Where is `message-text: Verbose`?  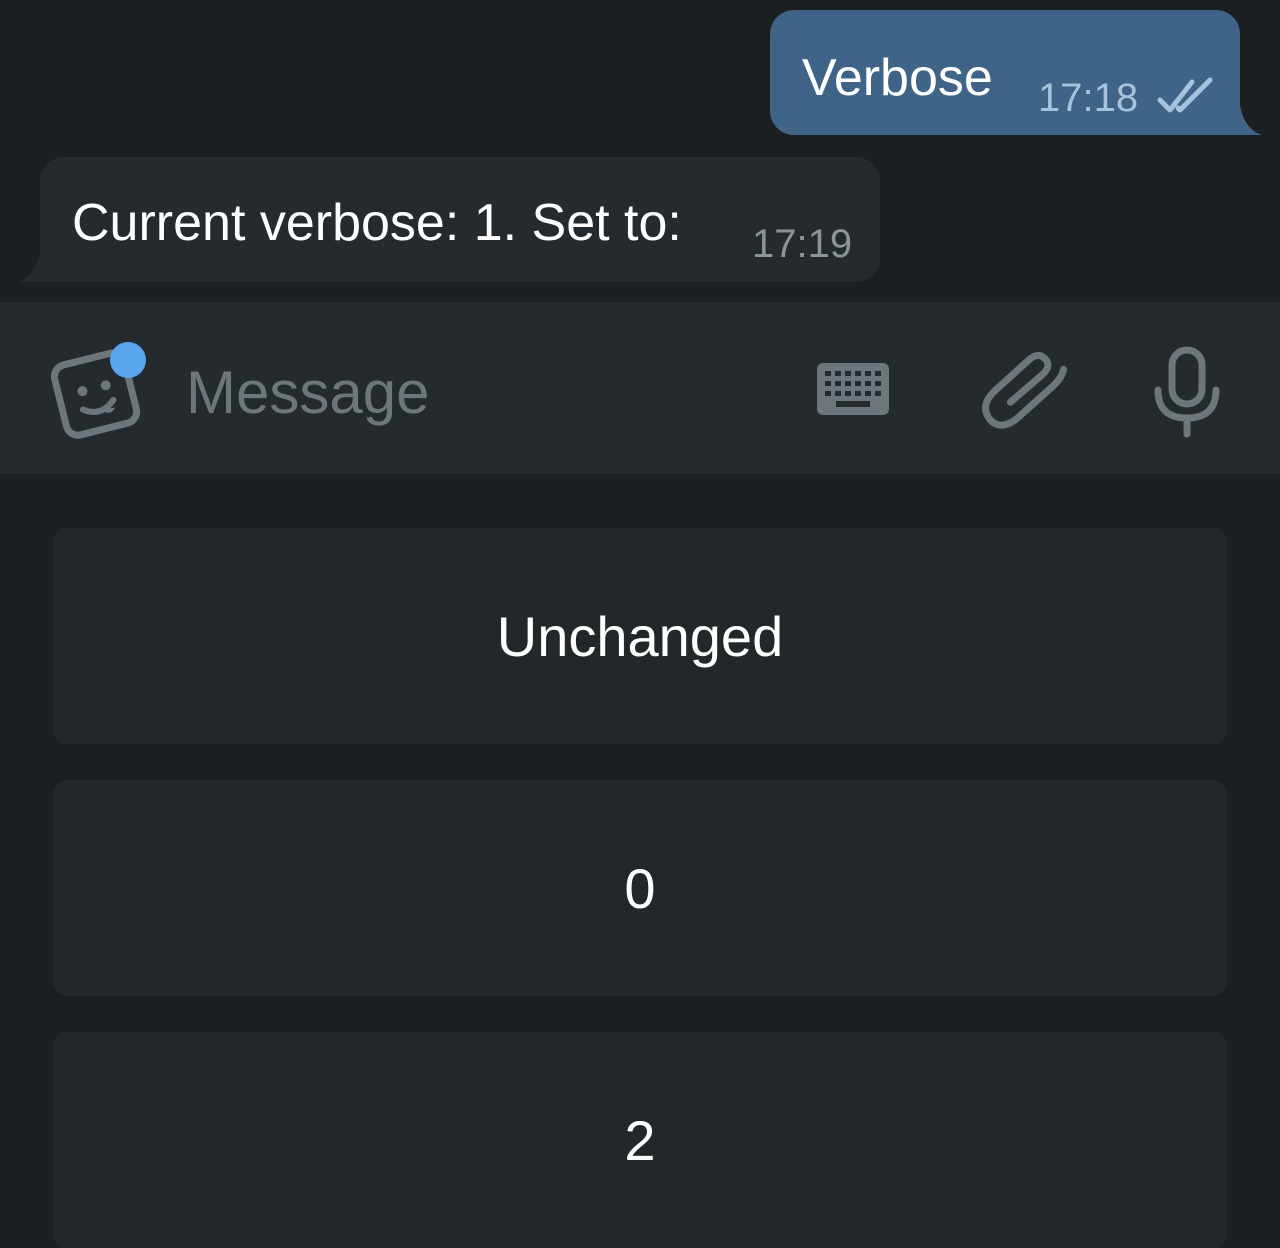 message-text: Verbose is located at coordinates (897, 78).